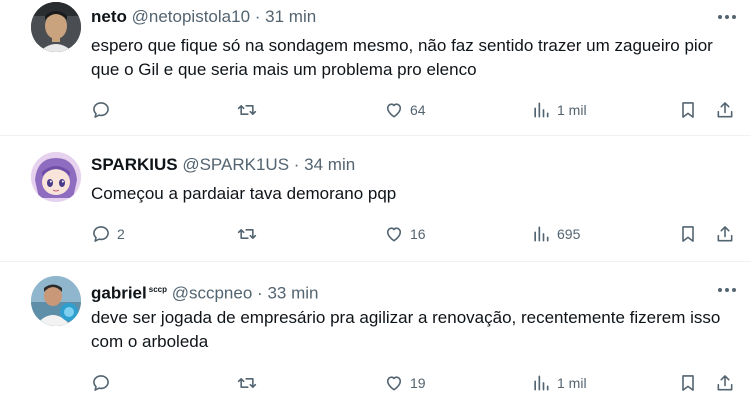  I want to click on display-name: SPARKIUS, so click(134, 164).